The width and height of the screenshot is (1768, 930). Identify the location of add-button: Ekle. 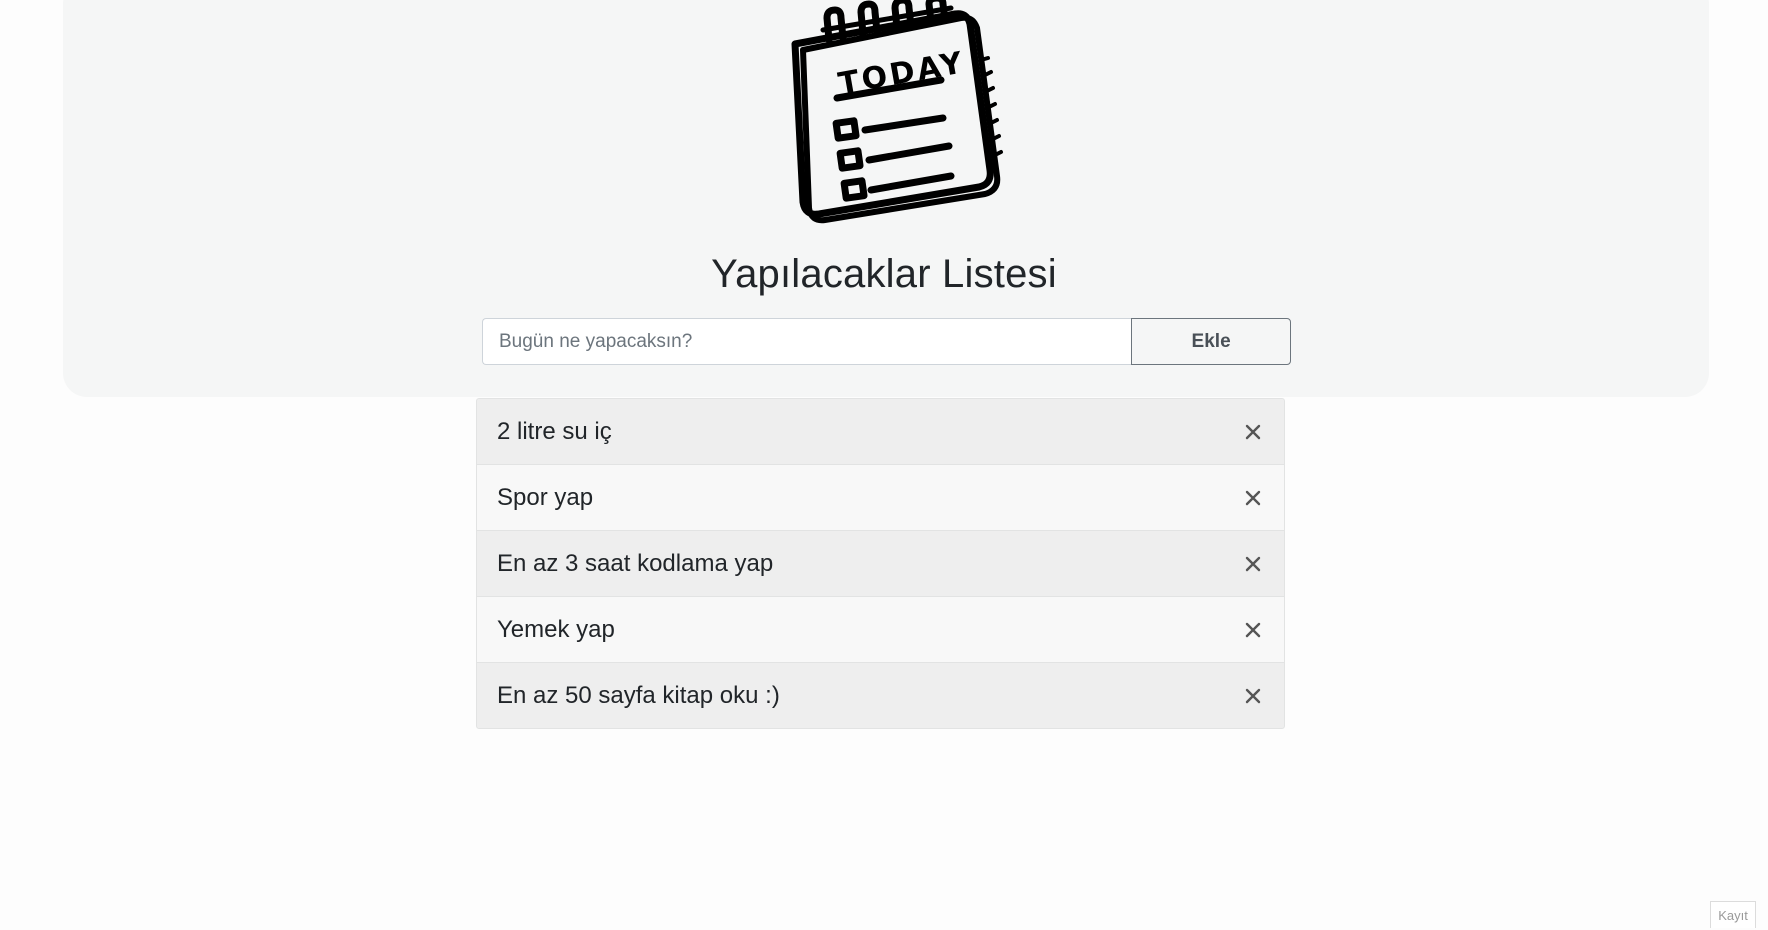
(1211, 341).